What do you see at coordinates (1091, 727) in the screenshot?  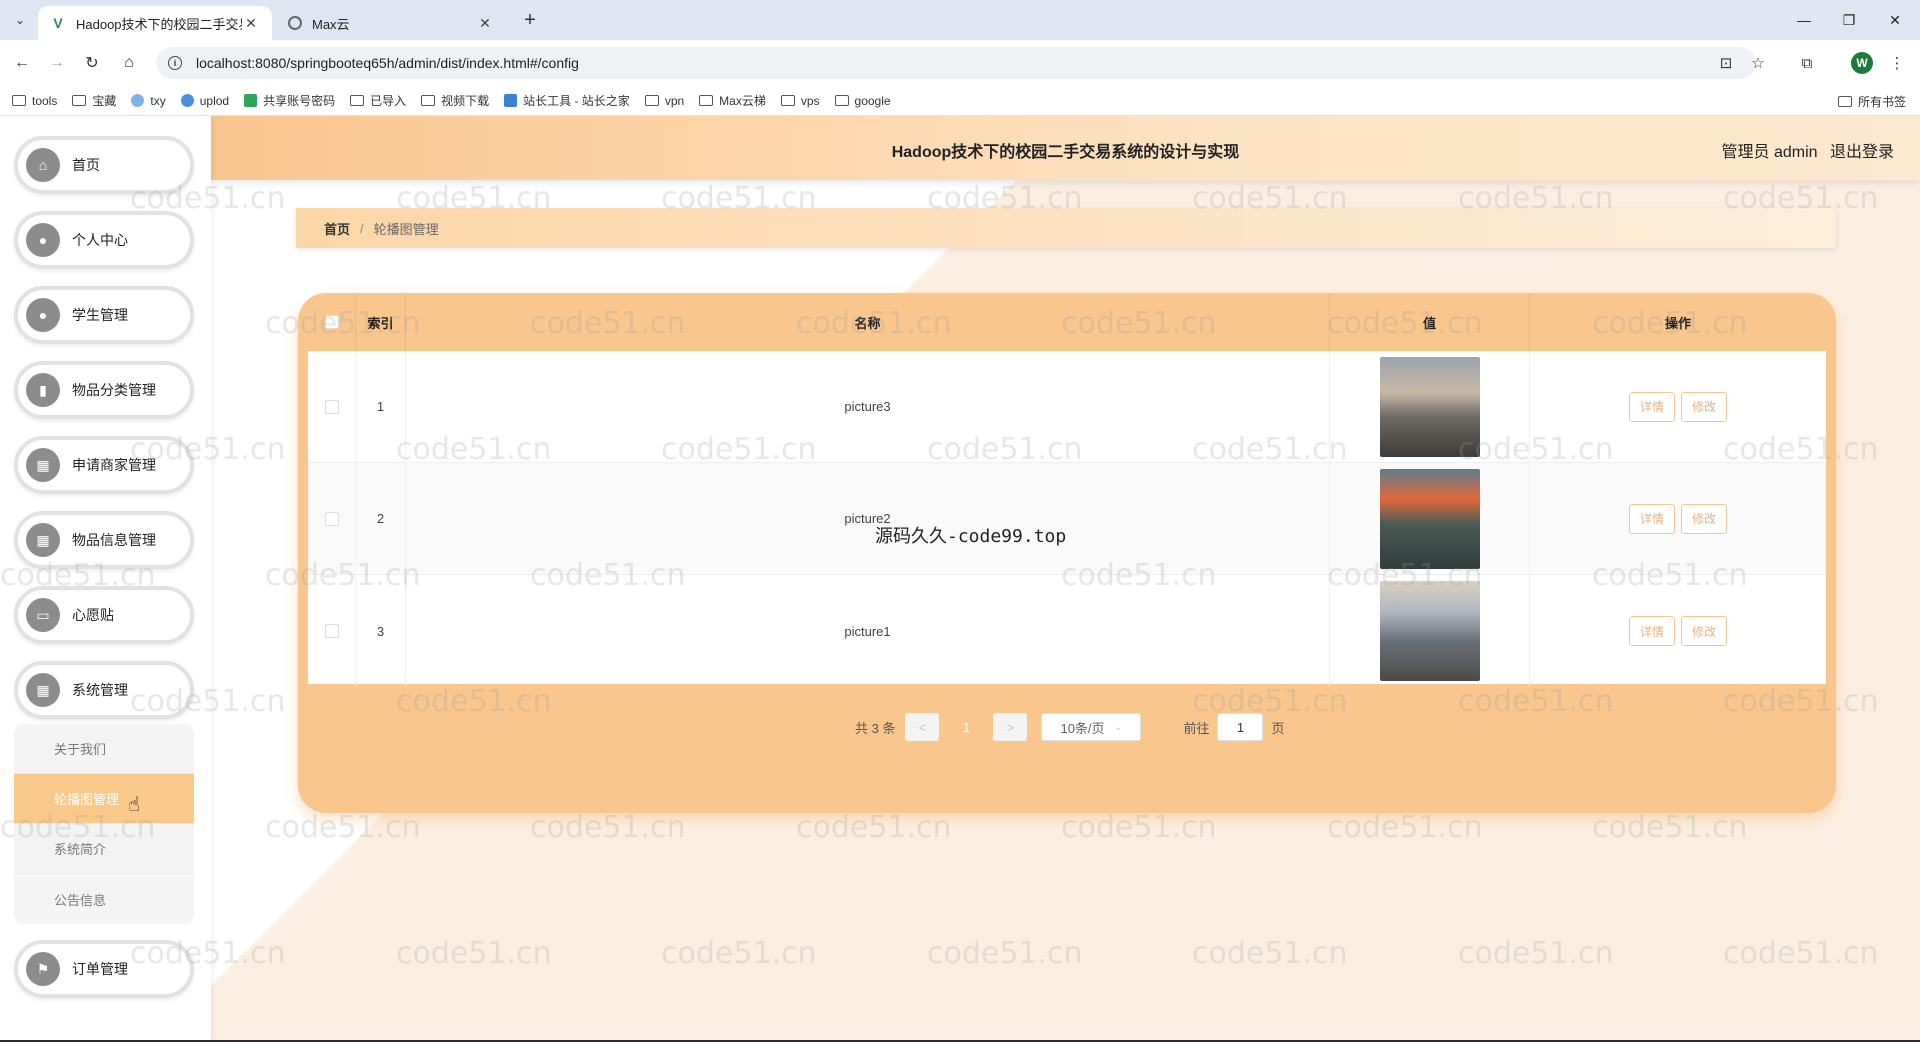 I see `page-size-select: 10条/页 ⌄` at bounding box center [1091, 727].